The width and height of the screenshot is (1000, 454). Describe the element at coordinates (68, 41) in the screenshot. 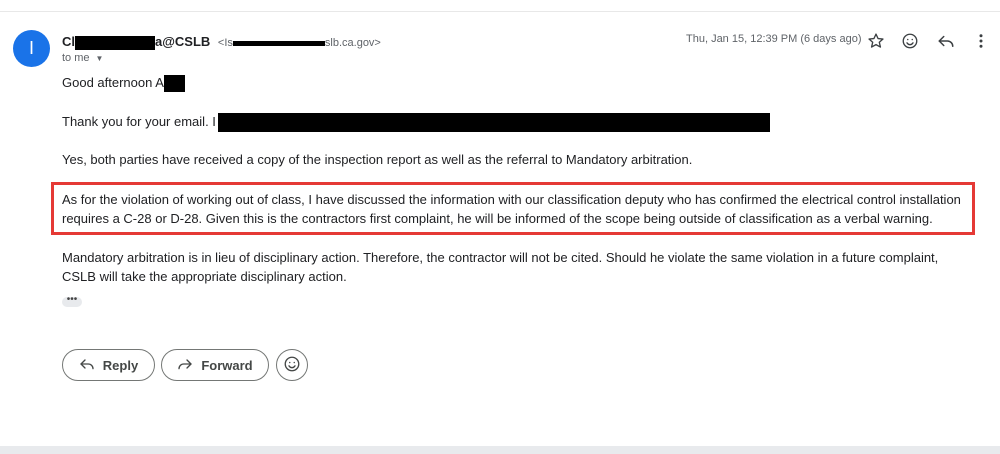

I see `sender-name-prefix: Cl` at that location.